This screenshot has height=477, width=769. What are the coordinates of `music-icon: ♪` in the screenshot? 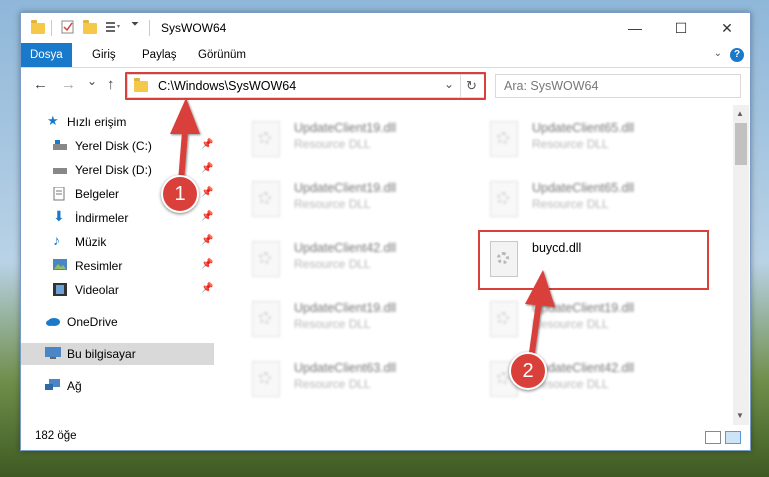 It's located at (56, 240).